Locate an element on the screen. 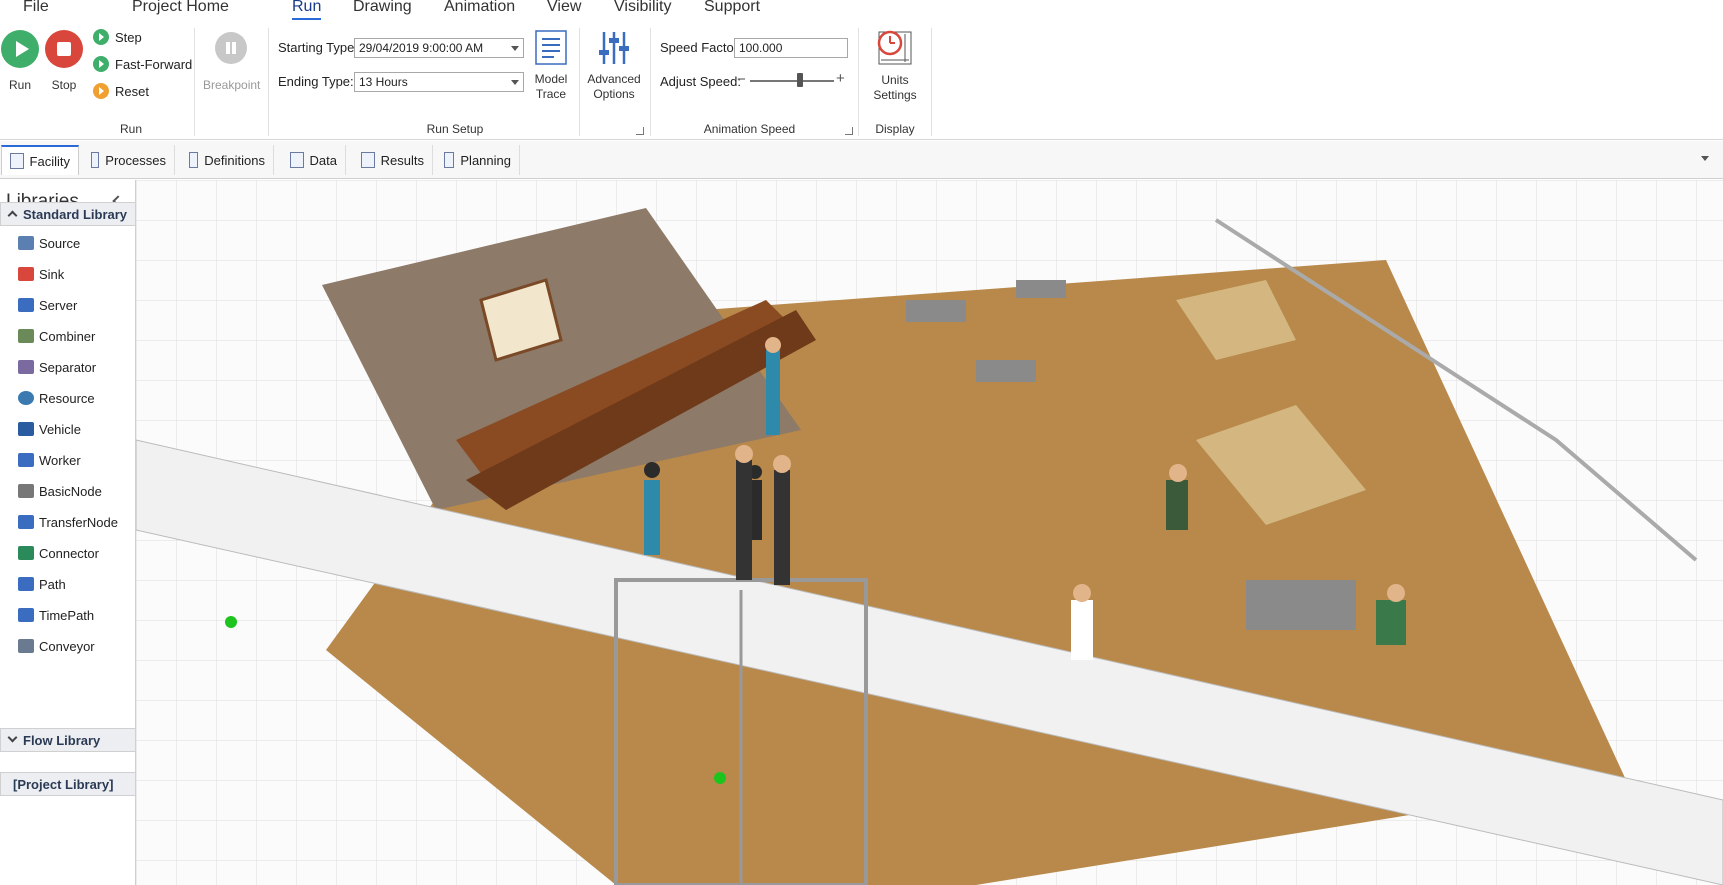 The image size is (1723, 885). minus-icon: − is located at coordinates (741, 79).